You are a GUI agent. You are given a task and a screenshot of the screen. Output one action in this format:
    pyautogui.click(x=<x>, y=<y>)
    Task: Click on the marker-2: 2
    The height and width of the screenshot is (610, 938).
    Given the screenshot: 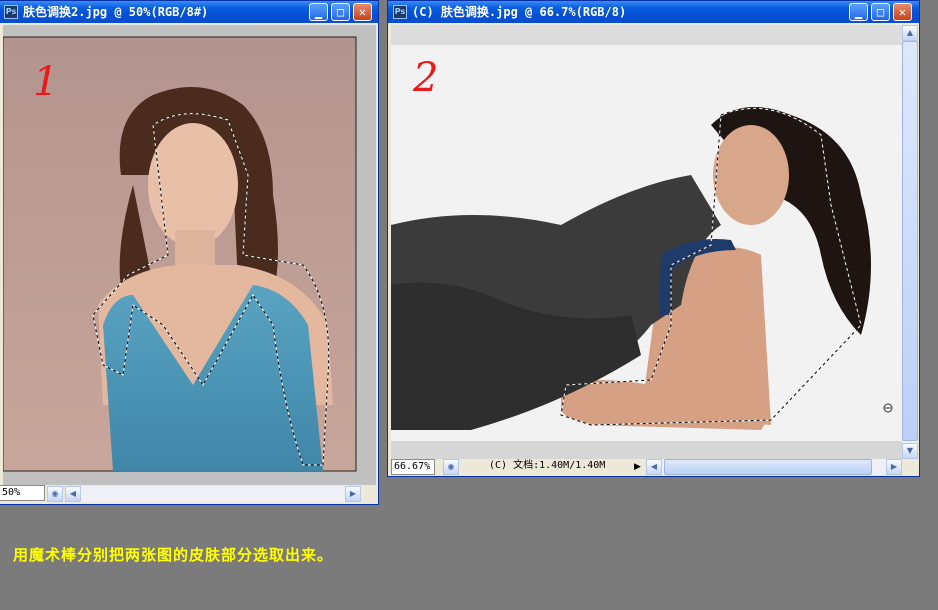 What is the action you would take?
    pyautogui.click(x=426, y=78)
    